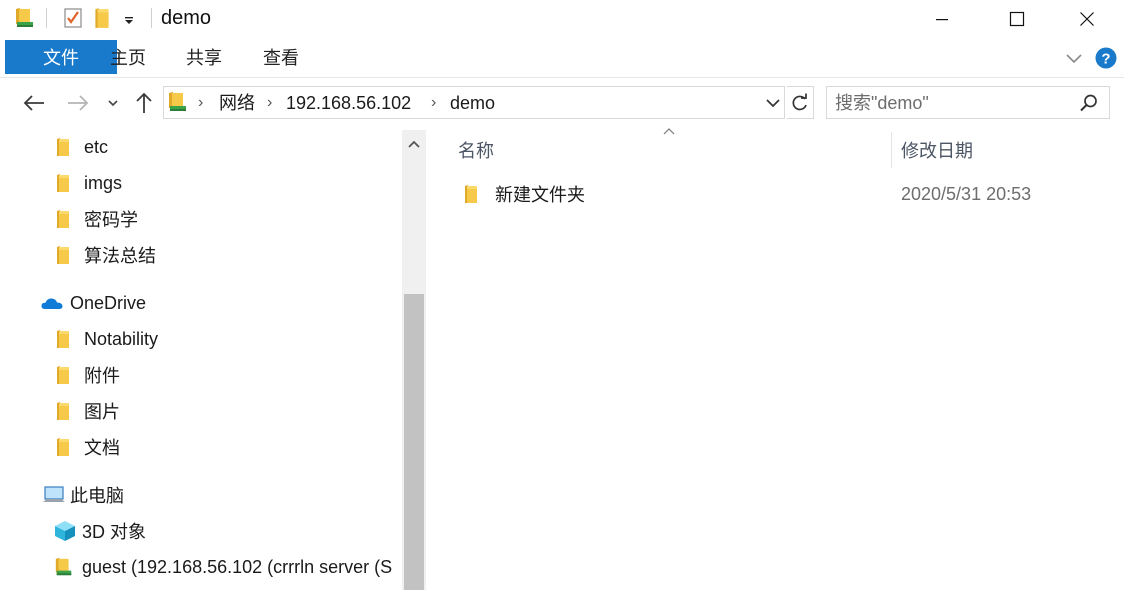 This screenshot has height=590, width=1124. I want to click on nav-item-label: 附件, so click(102, 376).